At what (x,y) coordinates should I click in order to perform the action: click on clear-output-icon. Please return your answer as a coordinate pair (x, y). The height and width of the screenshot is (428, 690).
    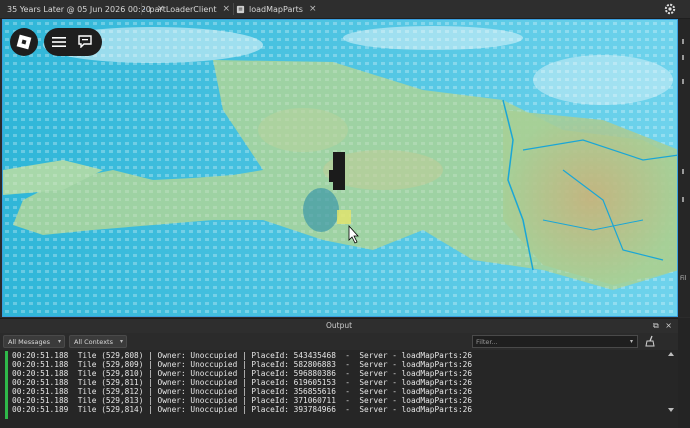
    Looking at the image, I should click on (650, 341).